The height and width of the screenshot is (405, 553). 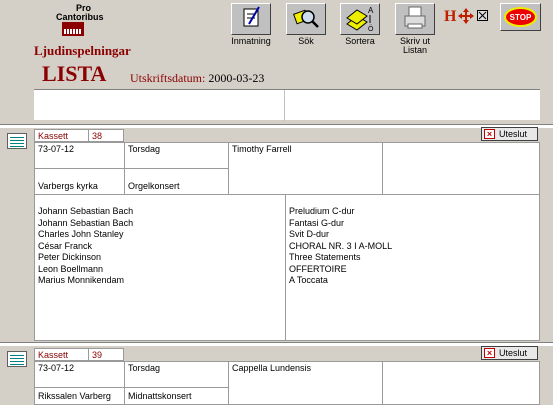 What do you see at coordinates (317, 222) in the screenshot?
I see `list-item: Fantasi G-dur` at bounding box center [317, 222].